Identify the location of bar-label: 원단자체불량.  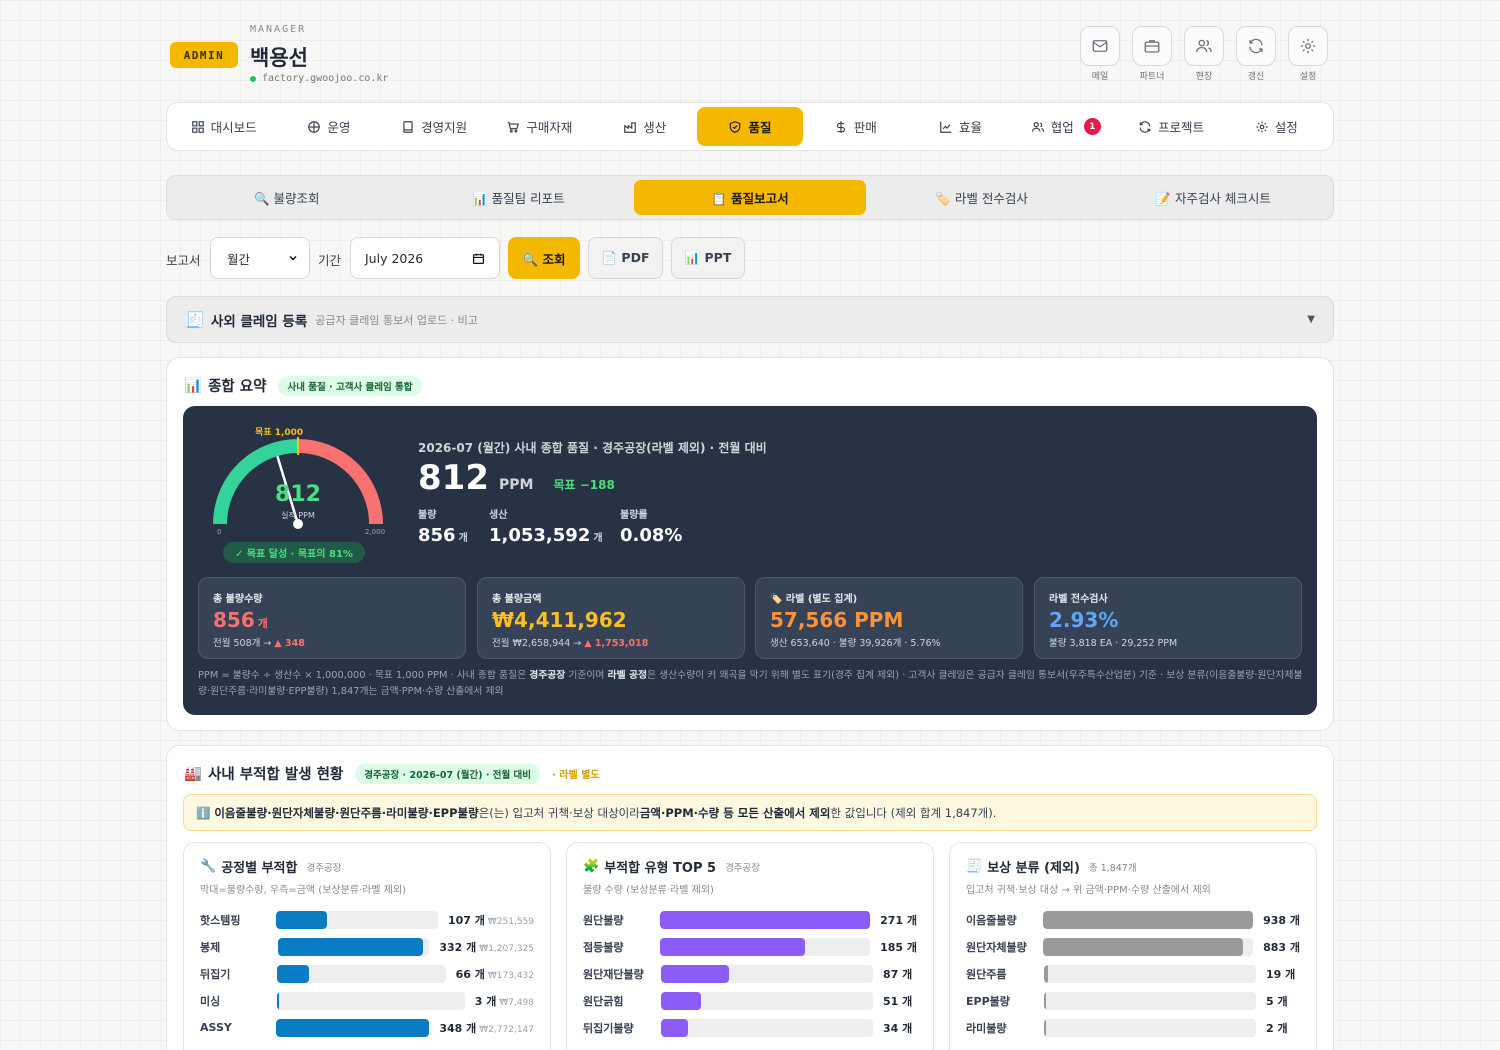
(996, 947).